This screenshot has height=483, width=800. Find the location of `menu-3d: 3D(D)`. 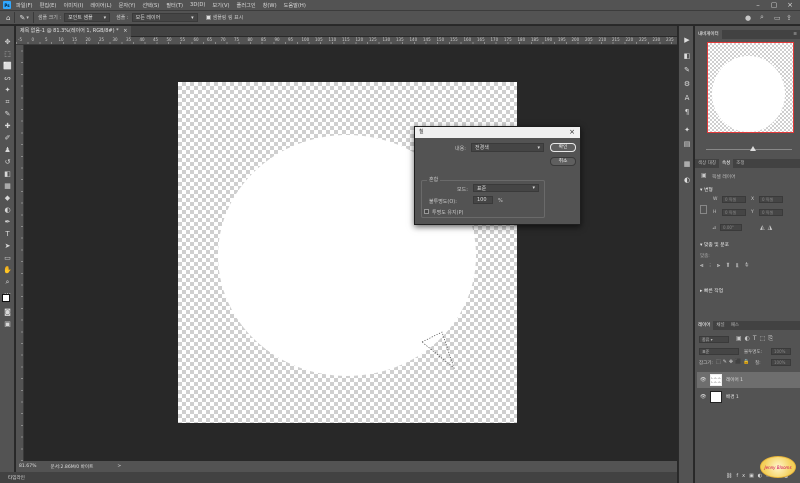

menu-3d: 3D(D) is located at coordinates (197, 5).